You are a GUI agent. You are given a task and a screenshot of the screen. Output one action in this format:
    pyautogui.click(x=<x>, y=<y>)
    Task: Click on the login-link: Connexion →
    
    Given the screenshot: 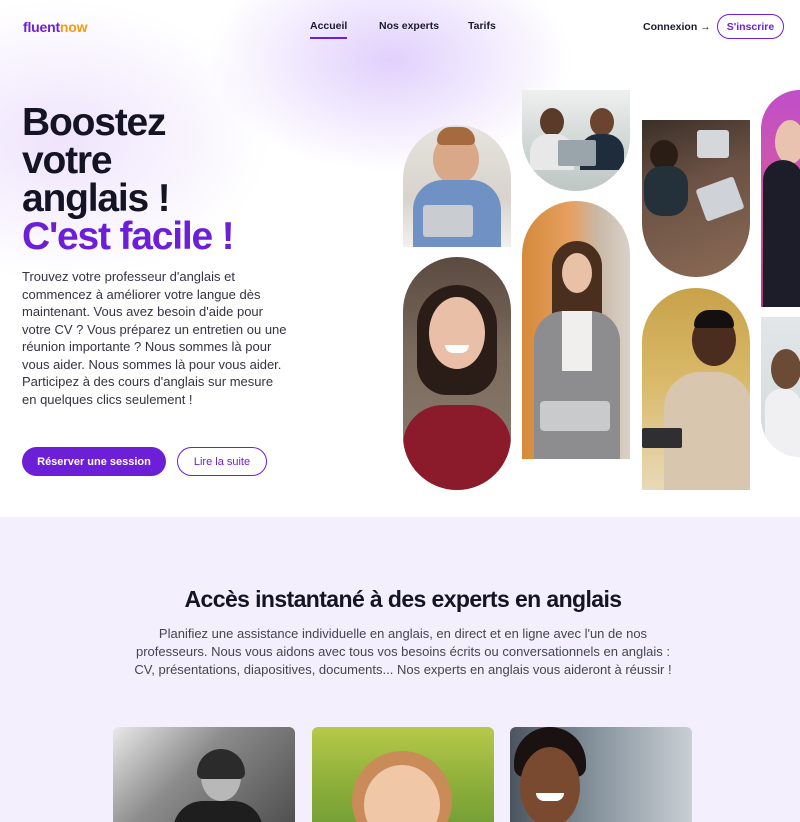 What is the action you would take?
    pyautogui.click(x=677, y=27)
    